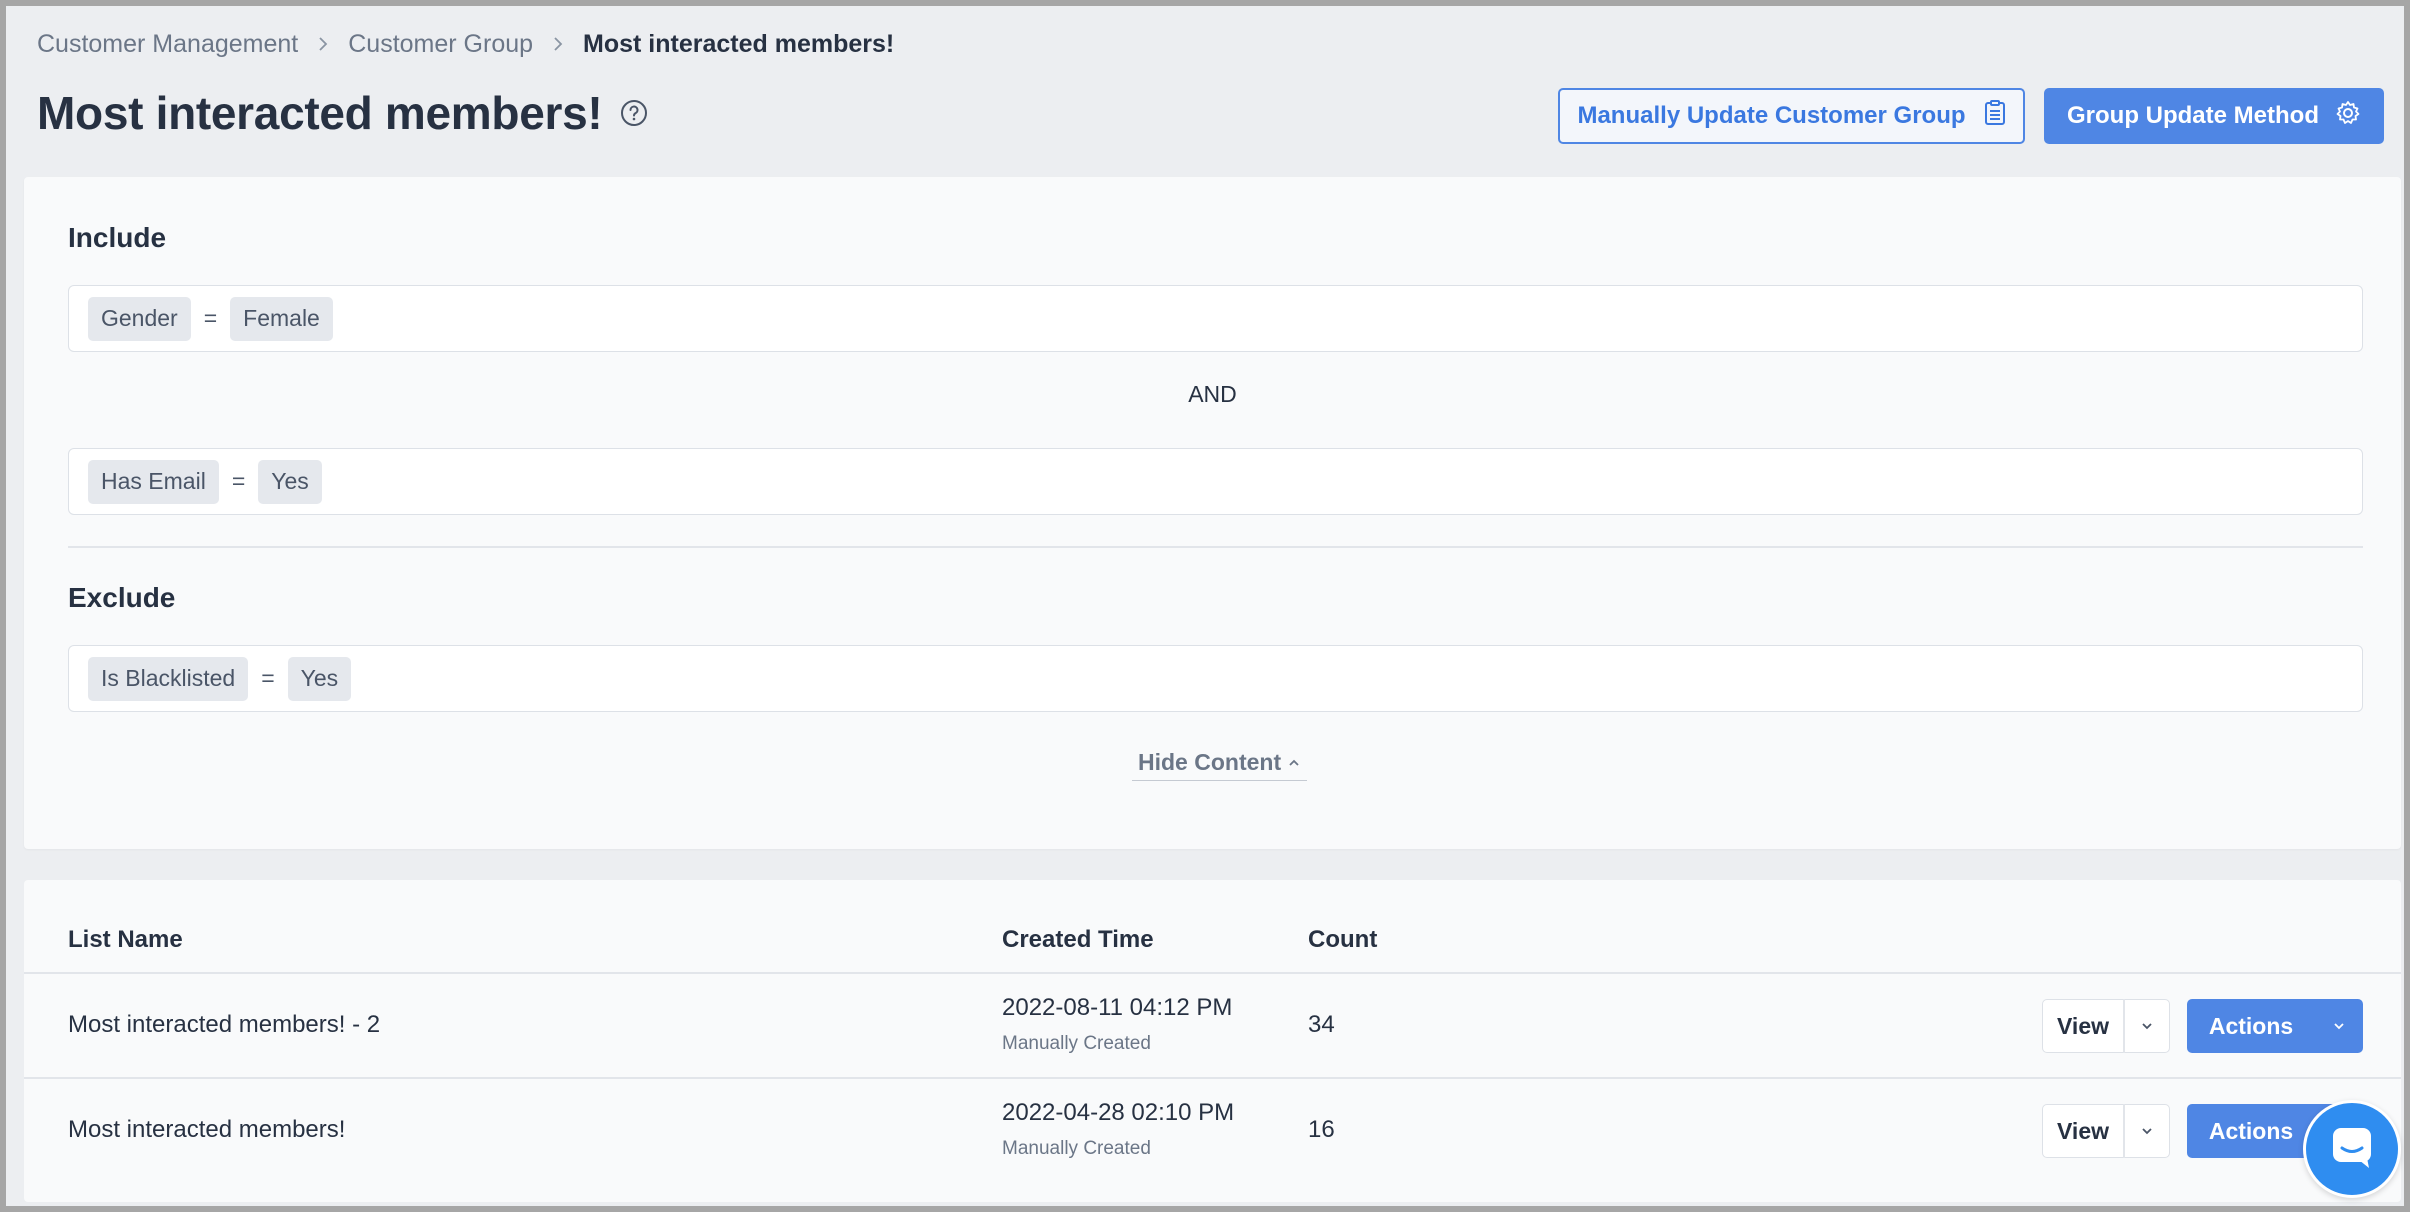  Describe the element at coordinates (125, 939) in the screenshot. I see `column-header-list-name: List Name` at that location.